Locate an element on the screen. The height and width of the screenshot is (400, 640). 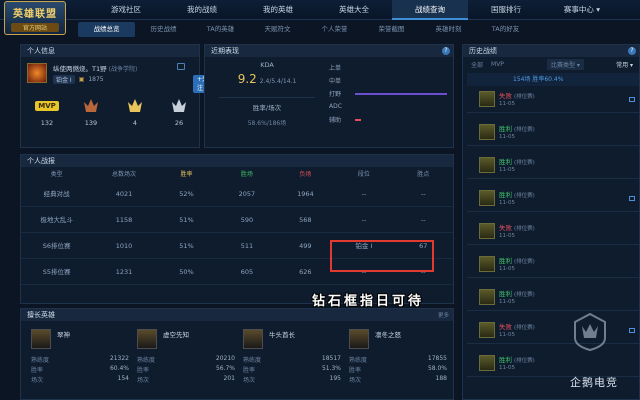
table-cell: 52% is located at coordinates (186, 194).